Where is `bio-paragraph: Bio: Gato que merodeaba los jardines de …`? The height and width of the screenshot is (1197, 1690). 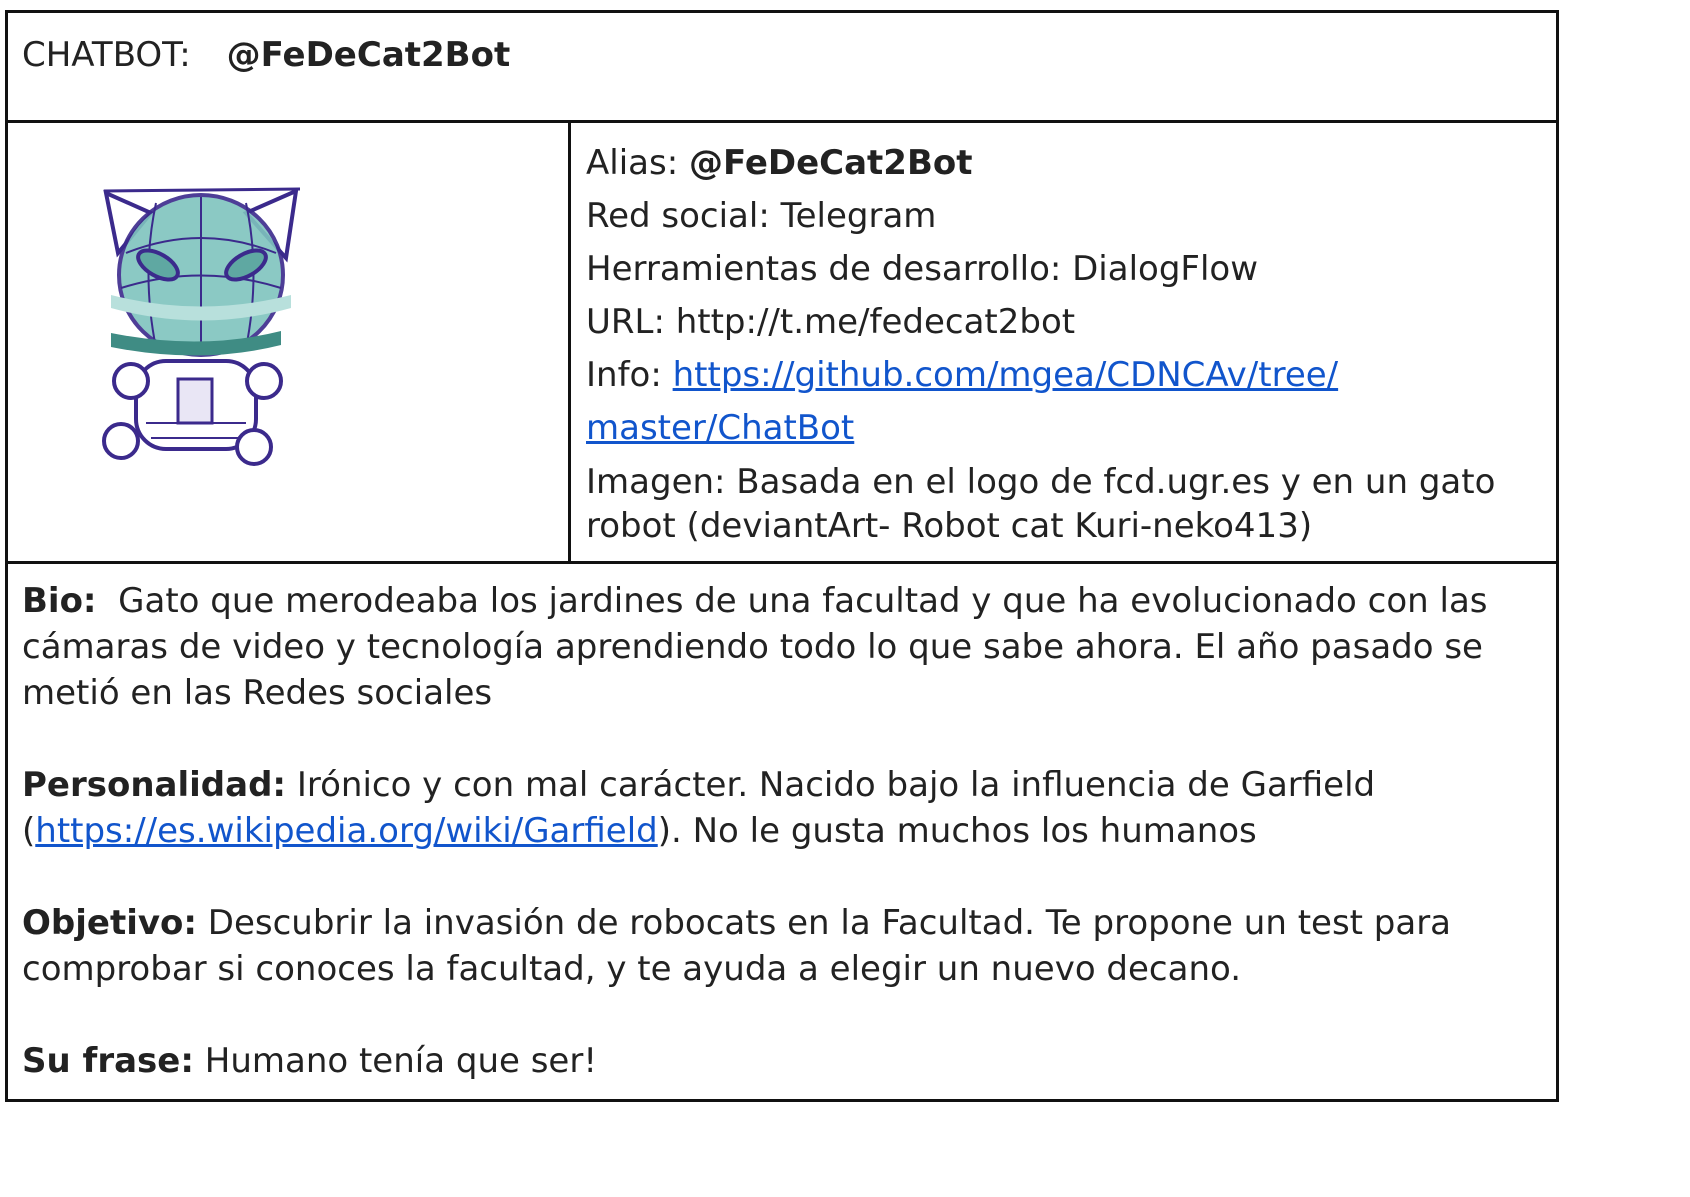
bio-paragraph: Bio: Gato que merodeaba los jardines de … is located at coordinates (782, 647).